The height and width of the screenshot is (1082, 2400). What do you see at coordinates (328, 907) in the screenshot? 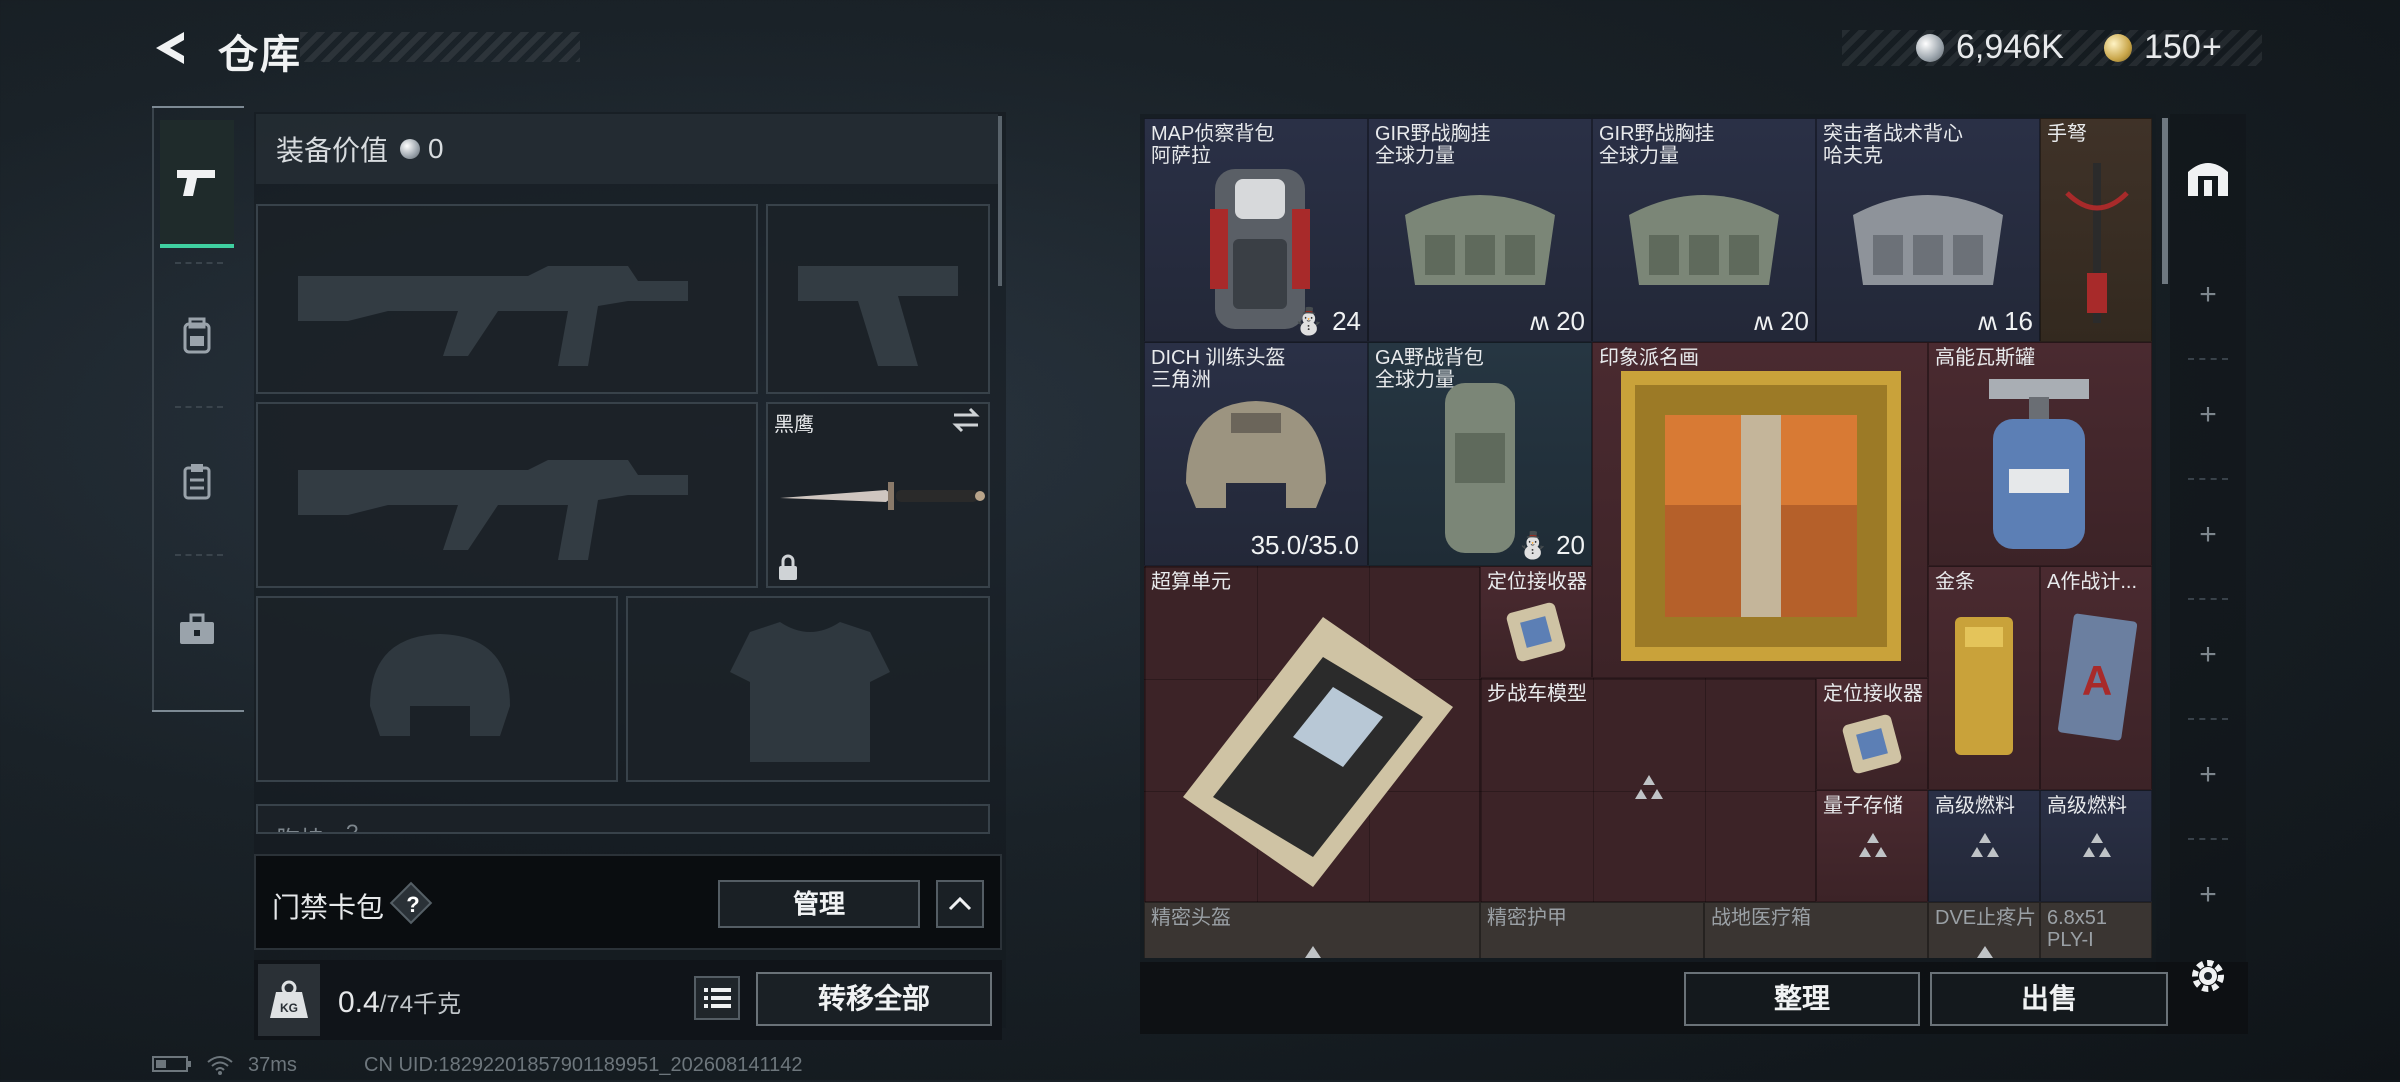
I see `card-pack-label: 门禁卡包` at bounding box center [328, 907].